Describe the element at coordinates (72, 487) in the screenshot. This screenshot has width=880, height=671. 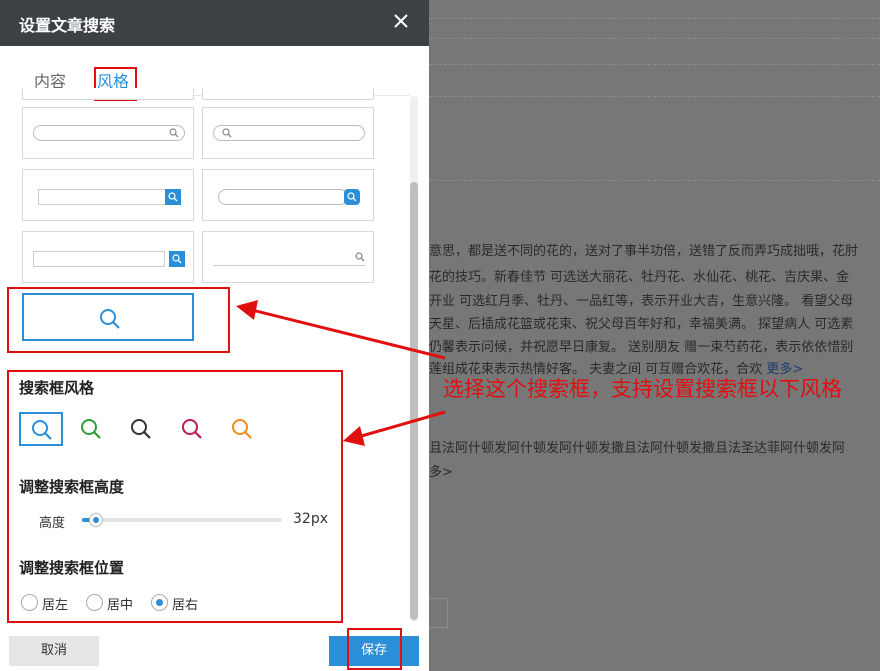
I see `section-title: 调整搜索框高度` at that location.